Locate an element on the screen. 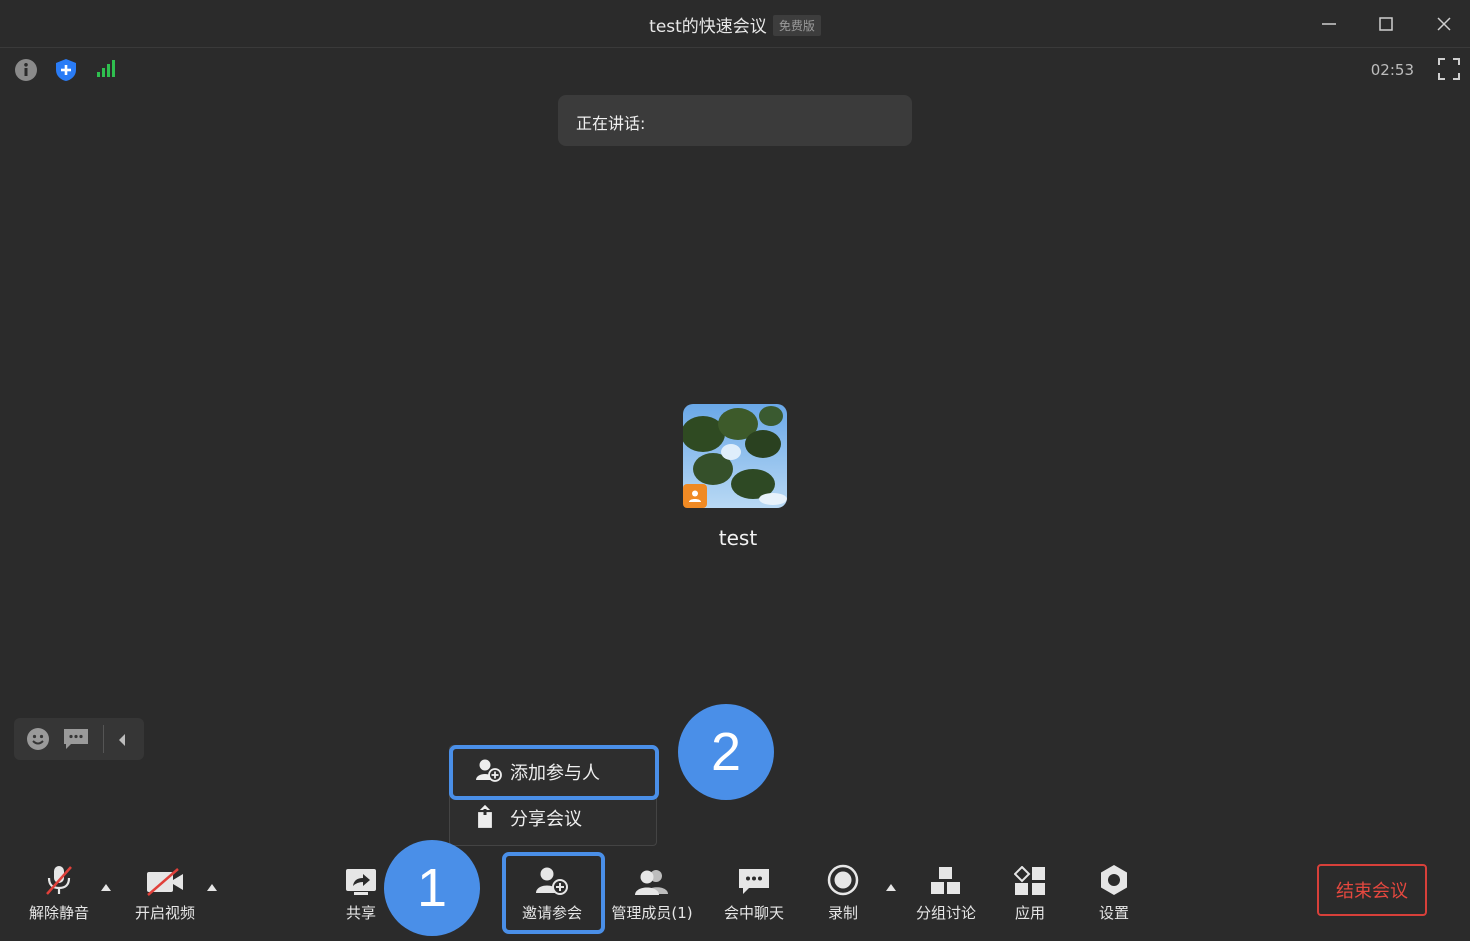 The height and width of the screenshot is (941, 1470). minimize-icon is located at coordinates (1329, 24).